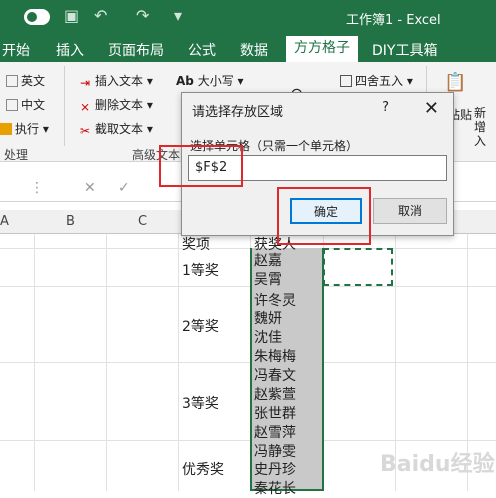 The height and width of the screenshot is (498, 496). I want to click on table-icon, so click(346, 81).